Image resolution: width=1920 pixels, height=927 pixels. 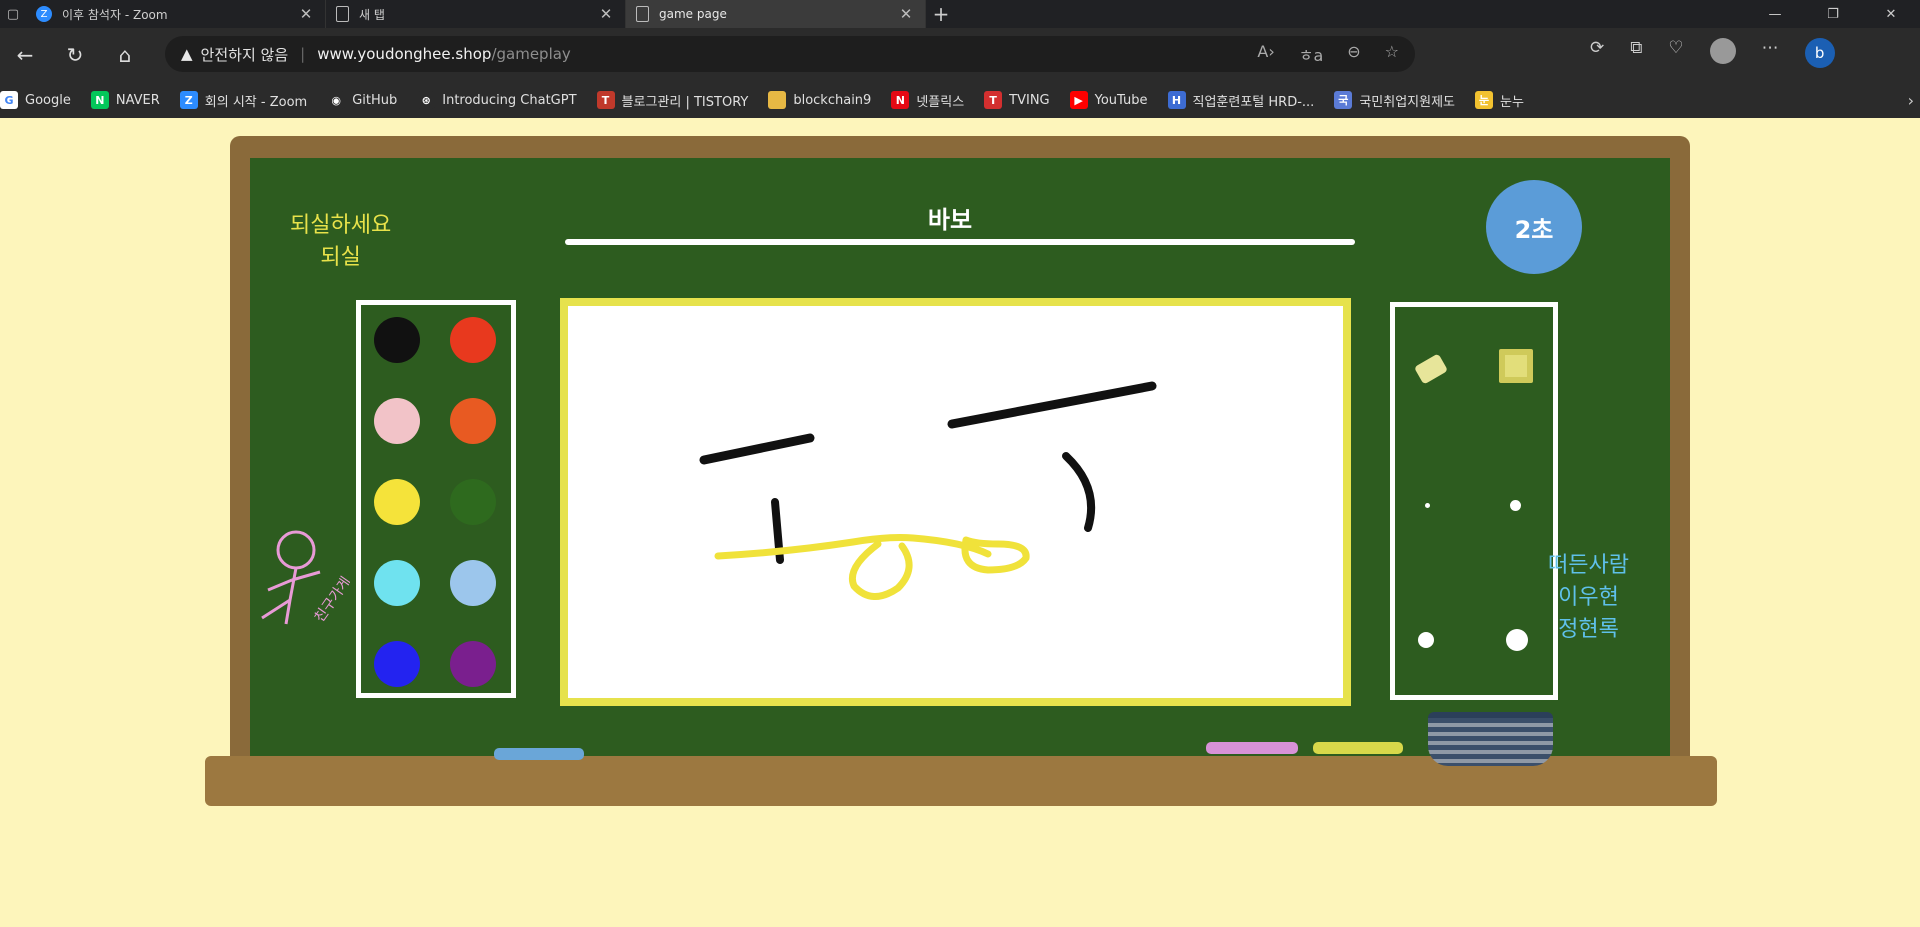 What do you see at coordinates (993, 100) in the screenshot?
I see `tving-icon: T` at bounding box center [993, 100].